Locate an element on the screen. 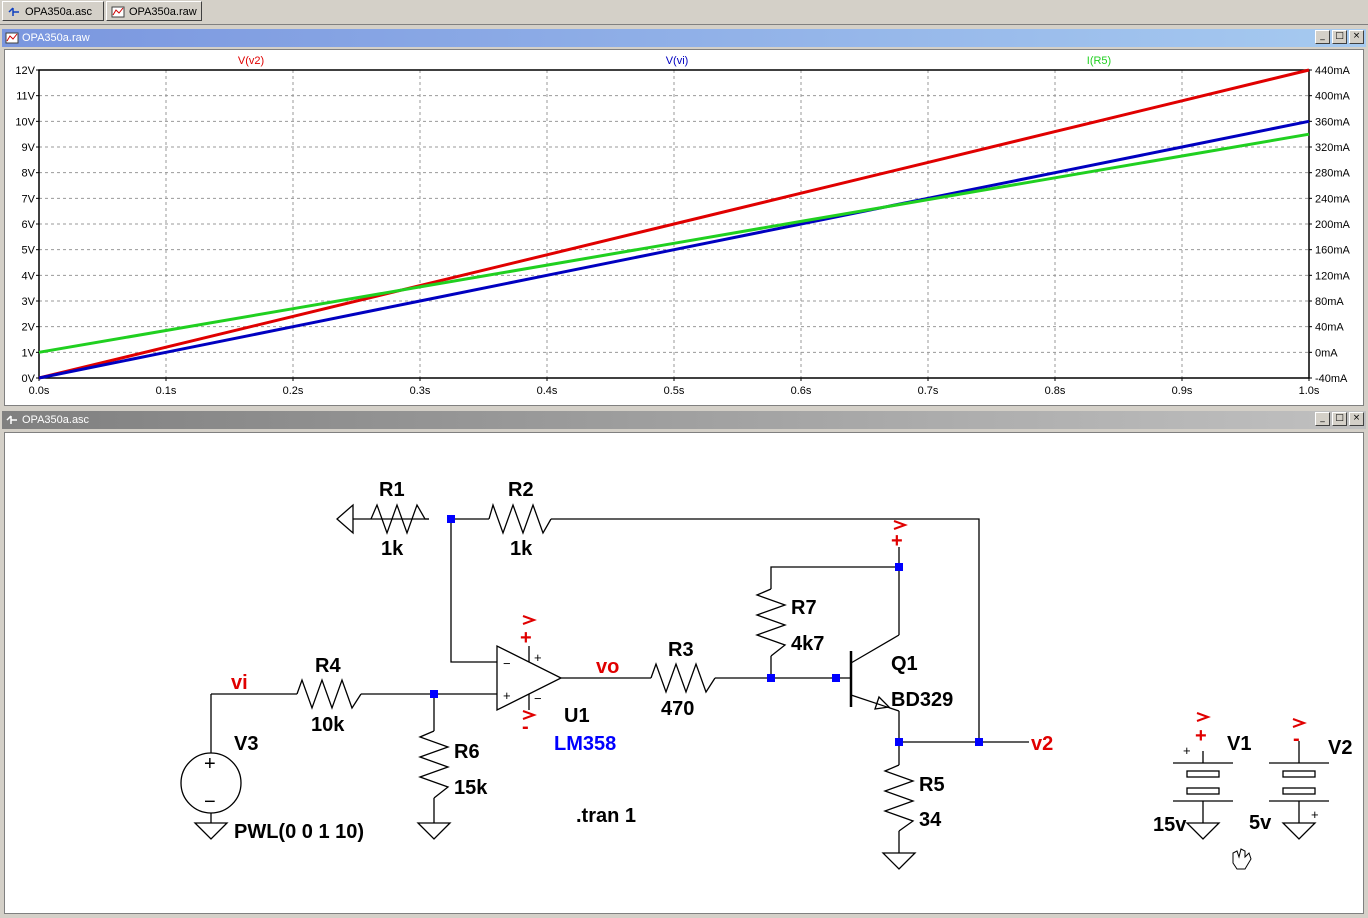 This screenshot has height=918, width=1368. schematic-titlebar: OPA350a.asc _ □ × is located at coordinates (684, 420).